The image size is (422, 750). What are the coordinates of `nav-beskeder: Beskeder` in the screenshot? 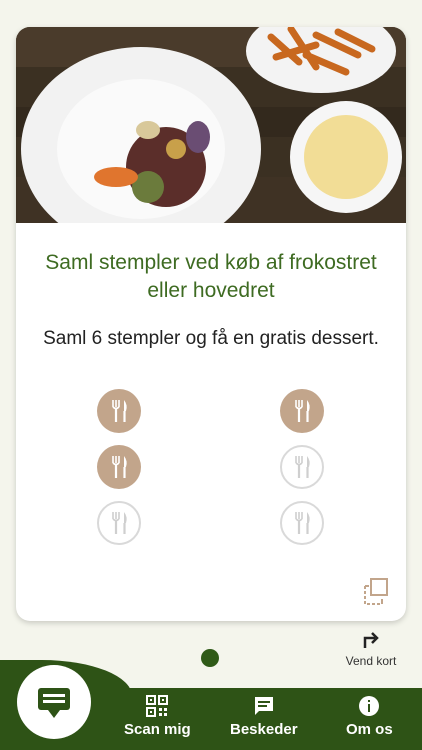 It's located at (264, 716).